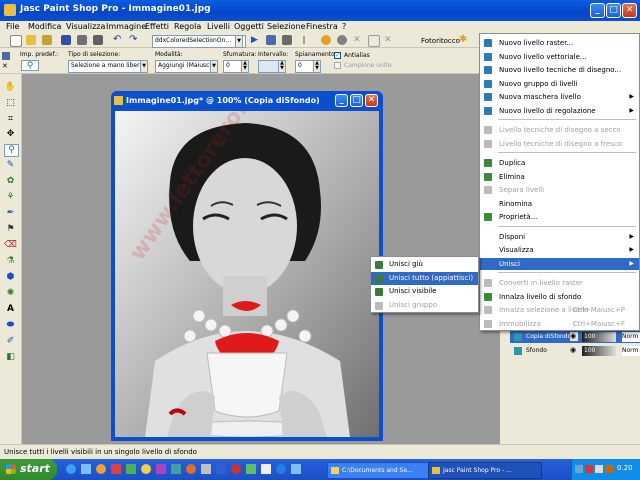  I want to click on art-media-icon: ◧, so click(10, 357).